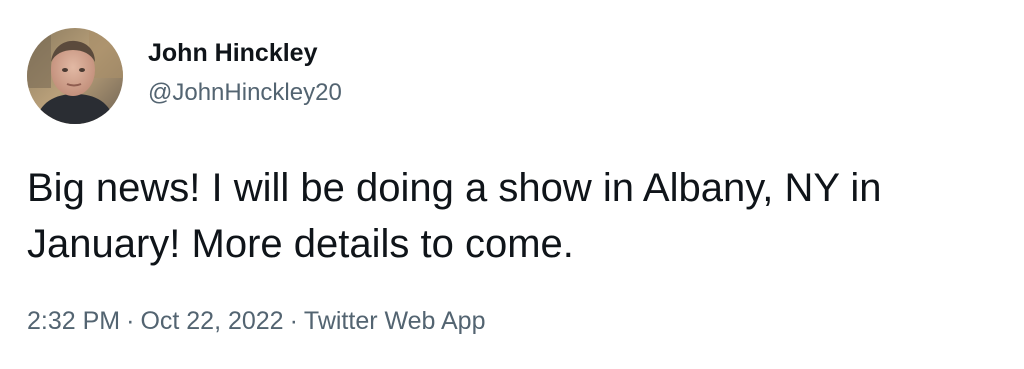 The height and width of the screenshot is (369, 1024). I want to click on tweet-meta: 2:32 PM · Oct 22, 2022 · Twitter Web App, so click(256, 321).